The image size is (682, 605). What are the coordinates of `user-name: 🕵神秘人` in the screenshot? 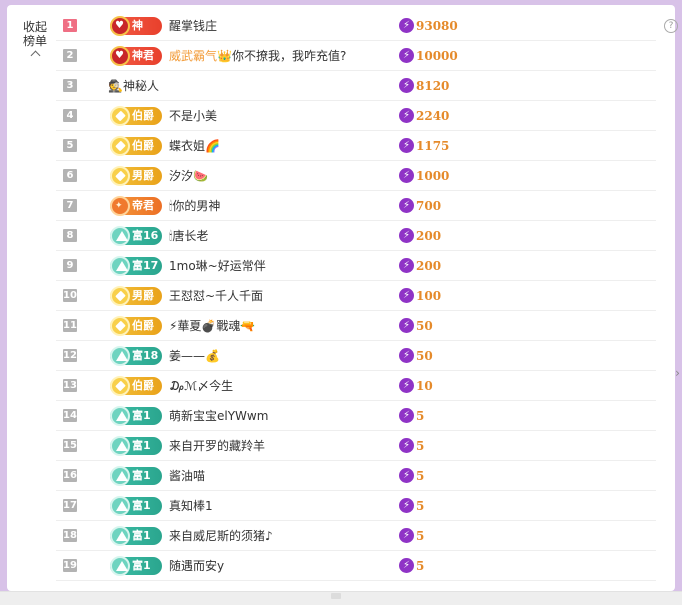 It's located at (133, 86).